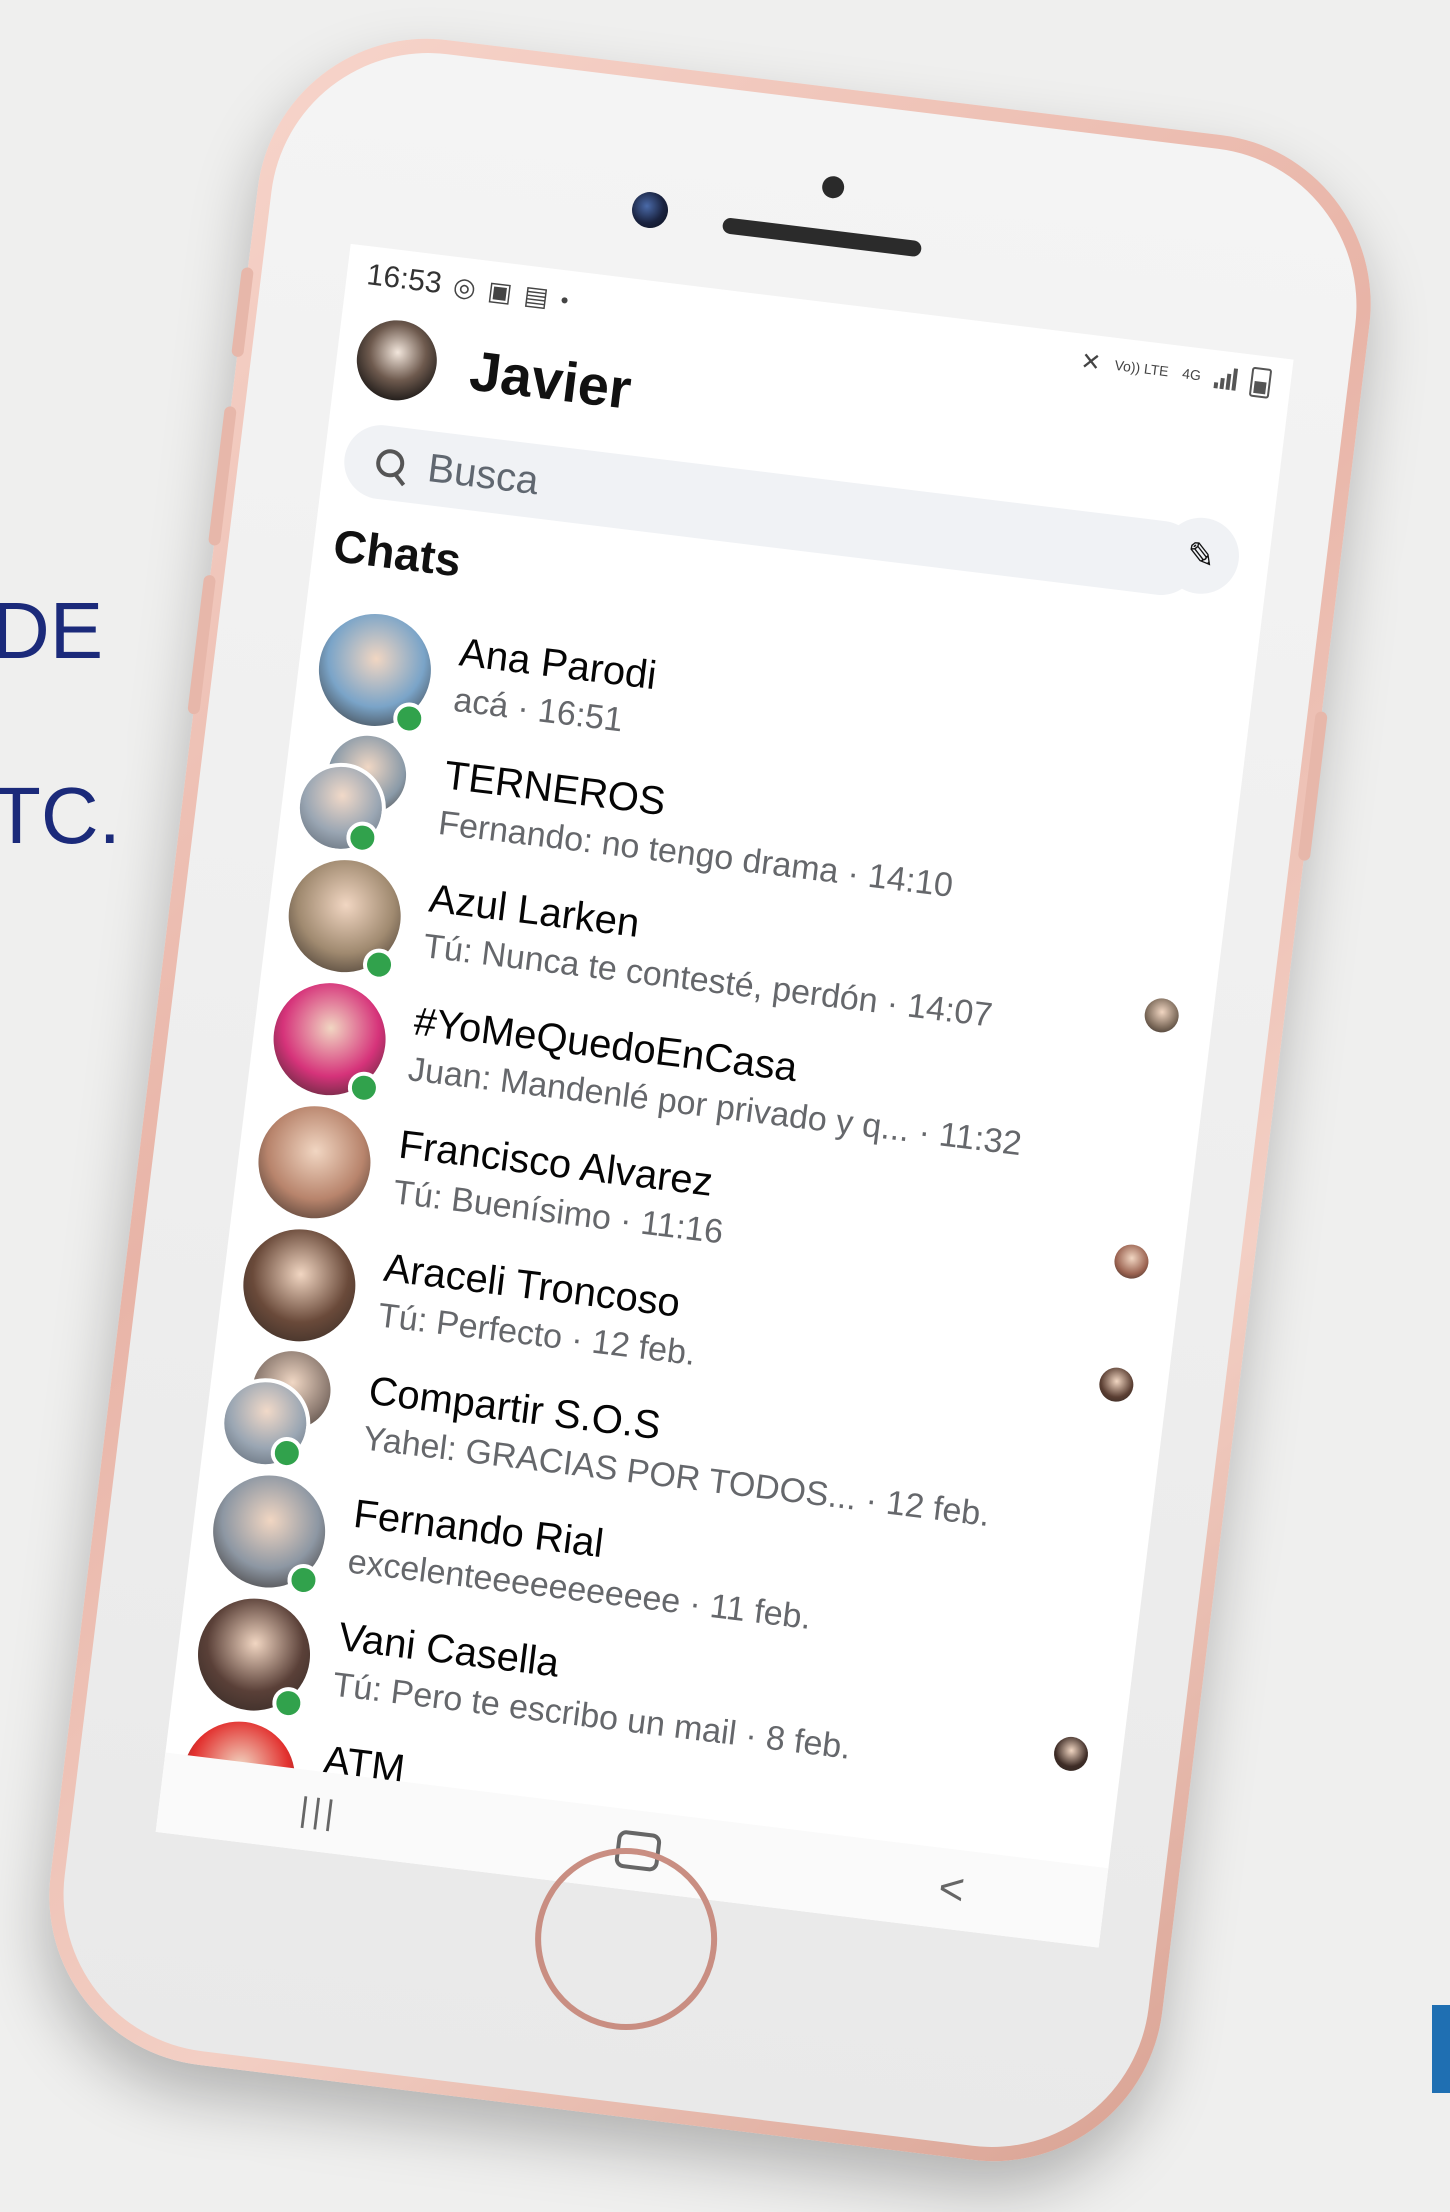 This screenshot has height=2212, width=1450. Describe the element at coordinates (397, 360) in the screenshot. I see `profile-avatar` at that location.